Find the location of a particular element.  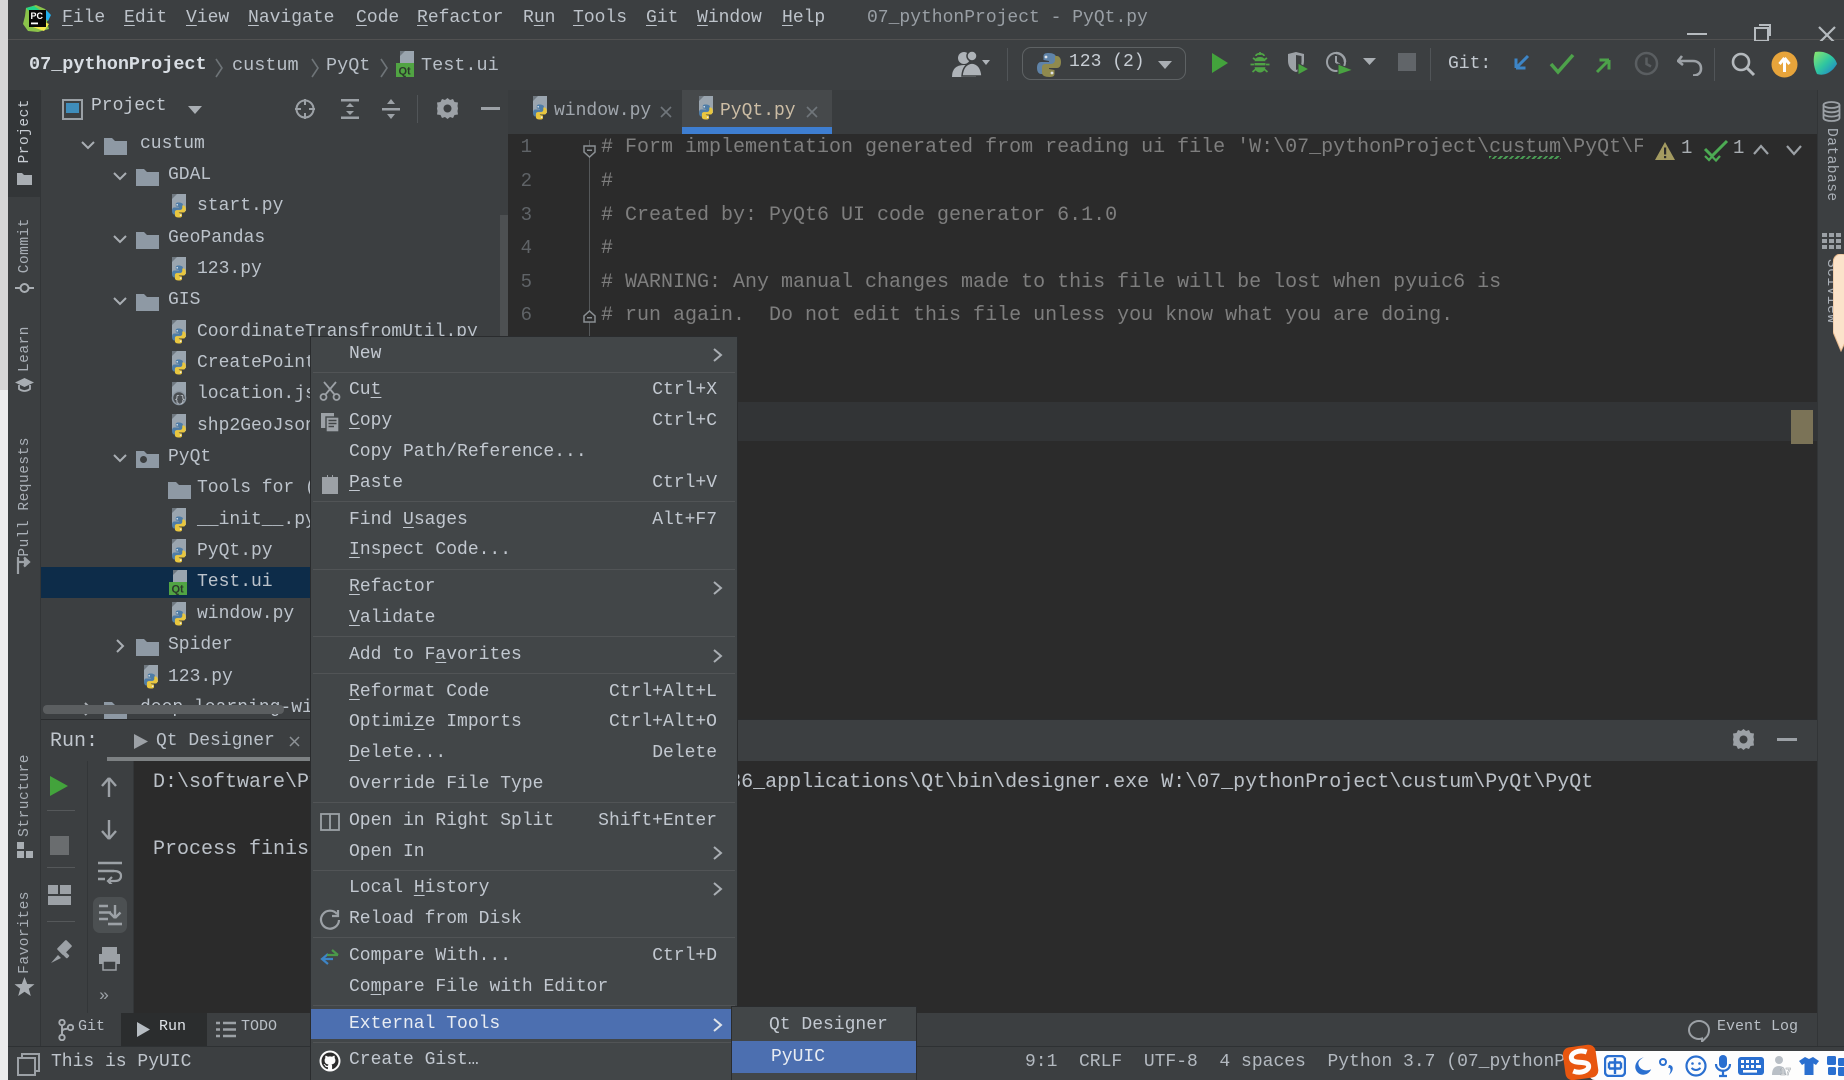

svg-text: Qt is located at coordinates (405, 72).